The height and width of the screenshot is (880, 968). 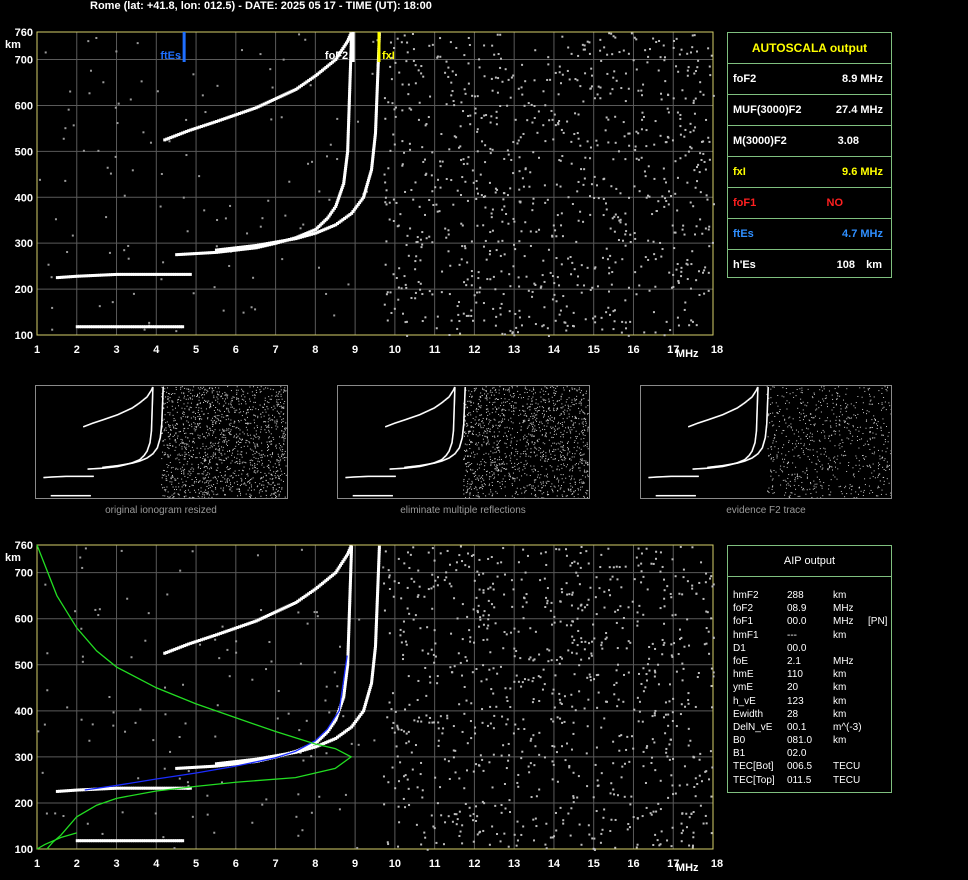 What do you see at coordinates (463, 510) in the screenshot?
I see `thumbnail-caption: eliminate multiple reflections` at bounding box center [463, 510].